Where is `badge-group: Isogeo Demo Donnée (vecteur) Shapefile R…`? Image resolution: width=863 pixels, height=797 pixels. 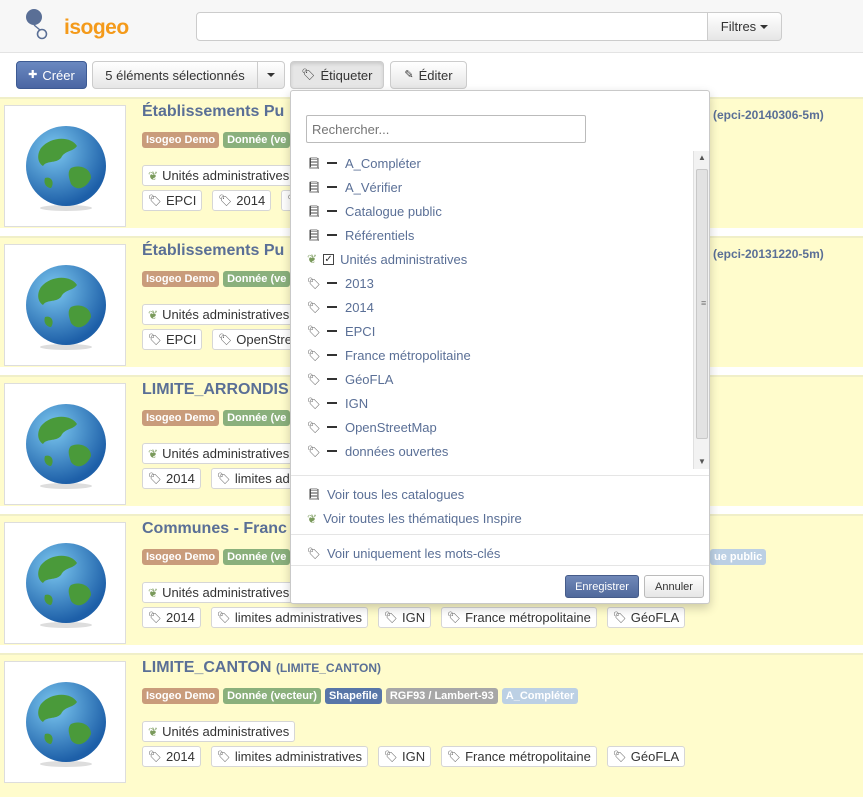 badge-group: Isogeo Demo Donnée (vecteur) Shapefile R… is located at coordinates (360, 696).